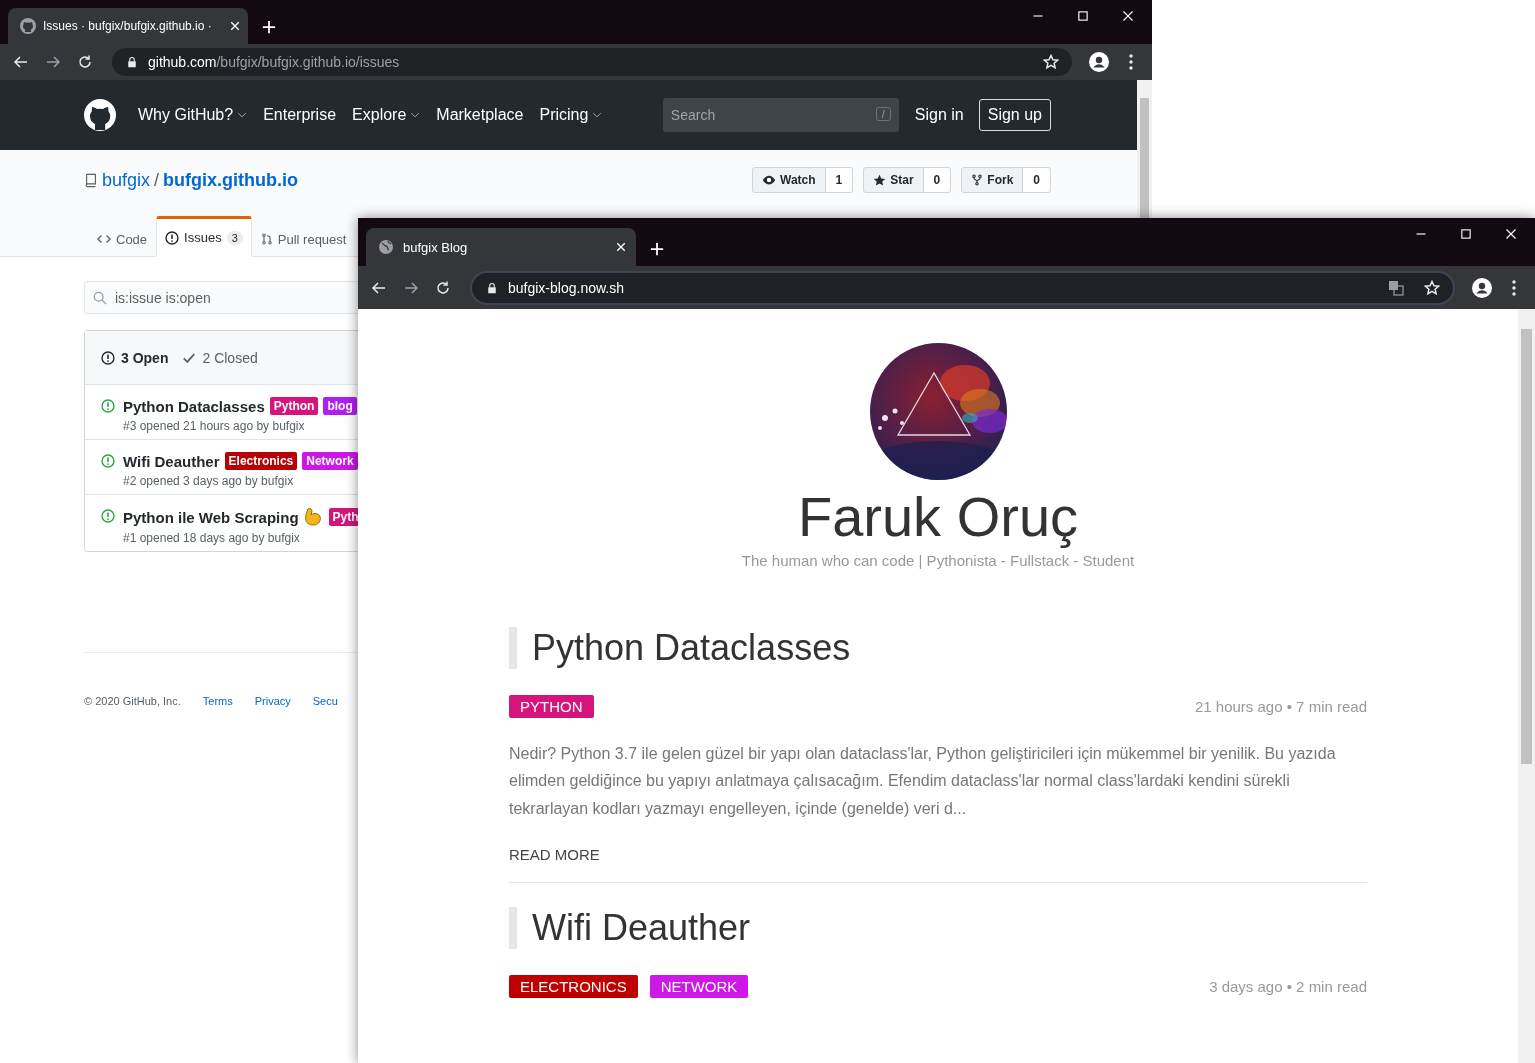 This screenshot has height=1063, width=1535. I want to click on count-text: 1, so click(839, 180).